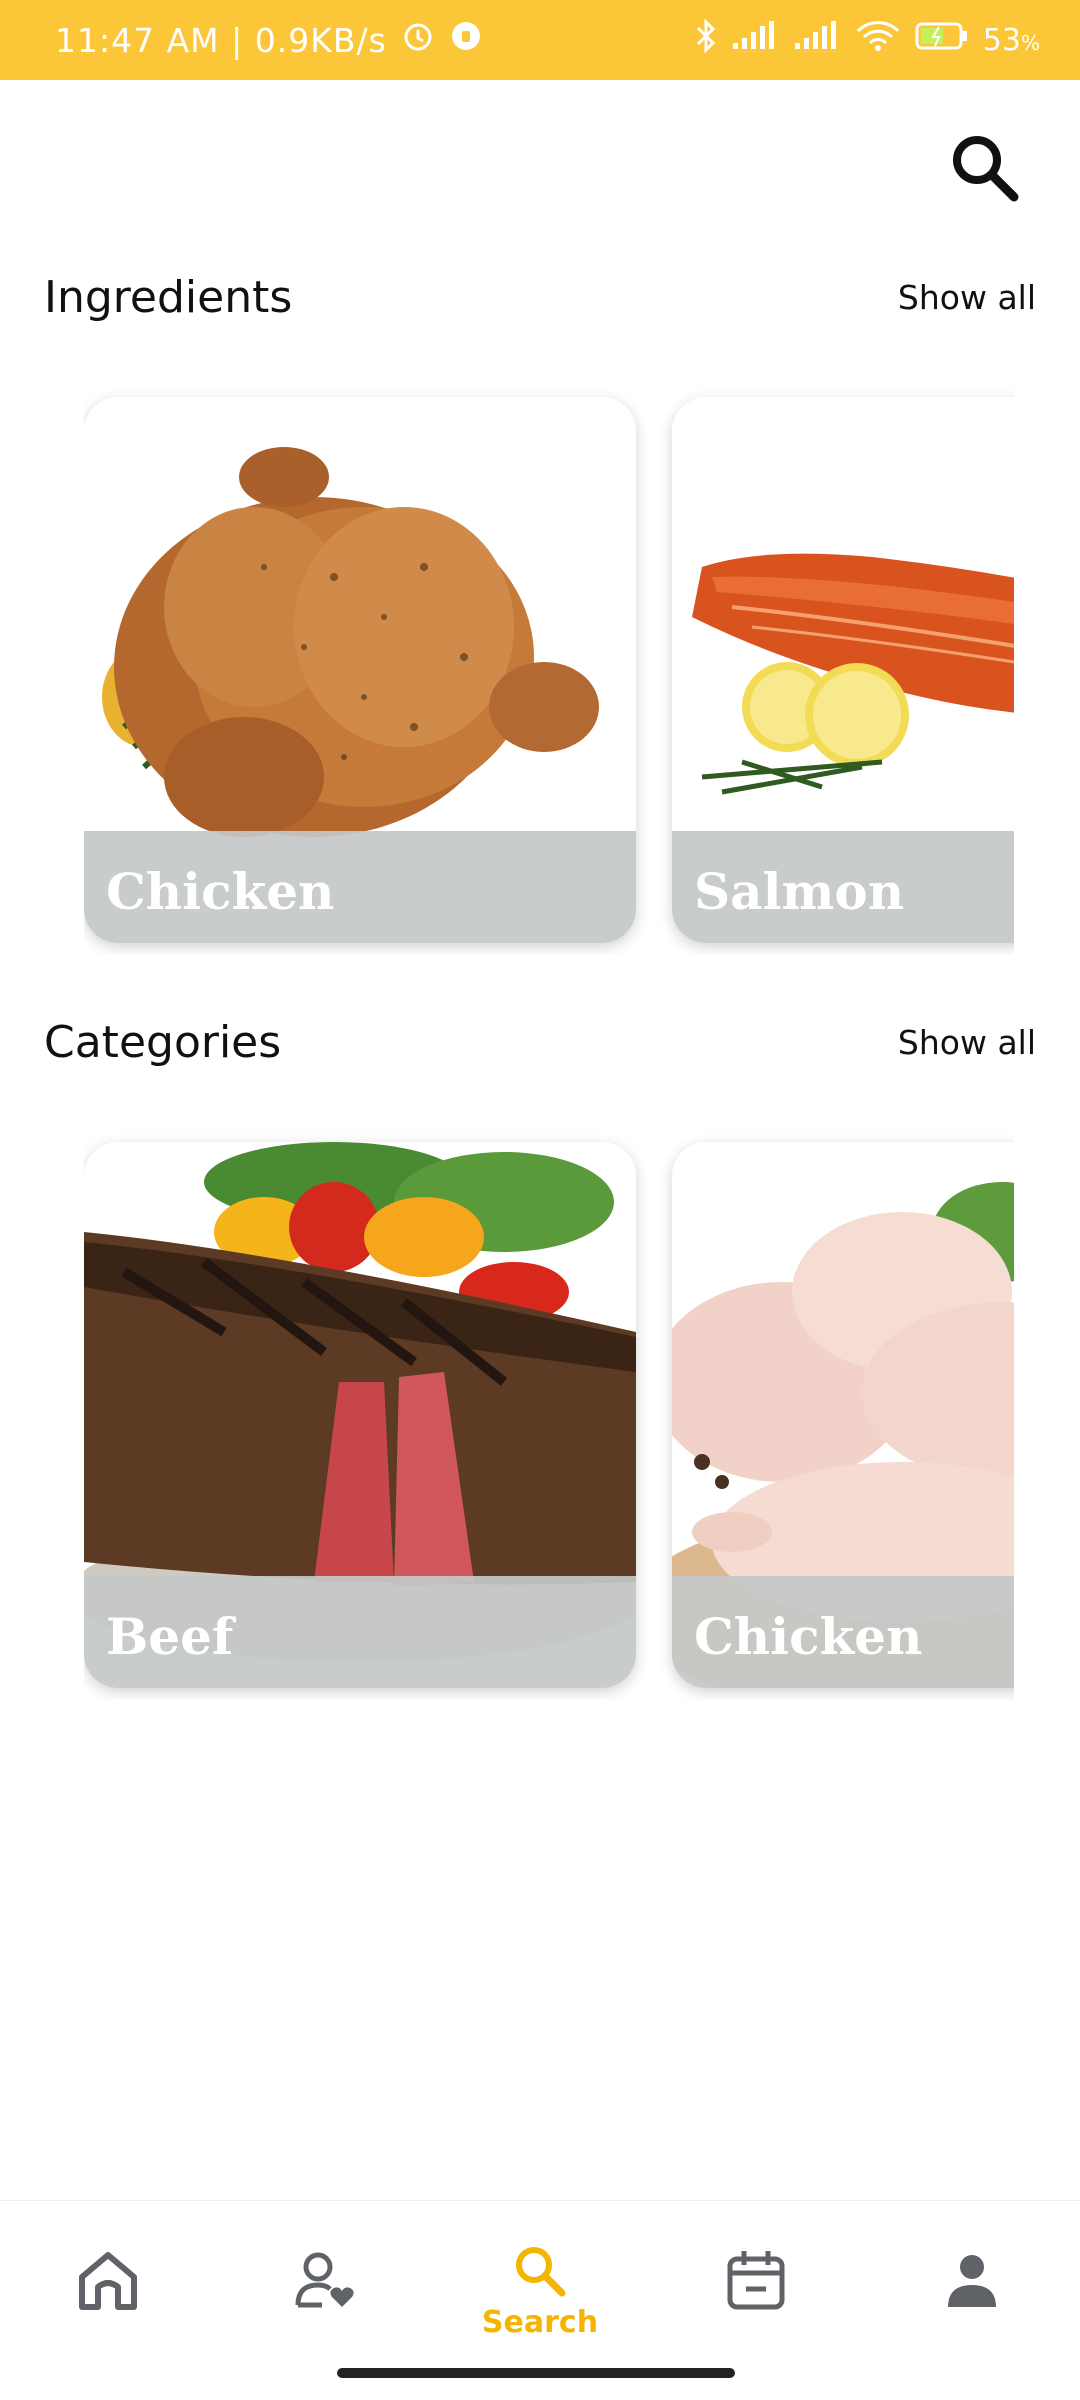 The height and width of the screenshot is (2400, 1080). Describe the element at coordinates (799, 891) in the screenshot. I see `card-label: Salmon` at that location.